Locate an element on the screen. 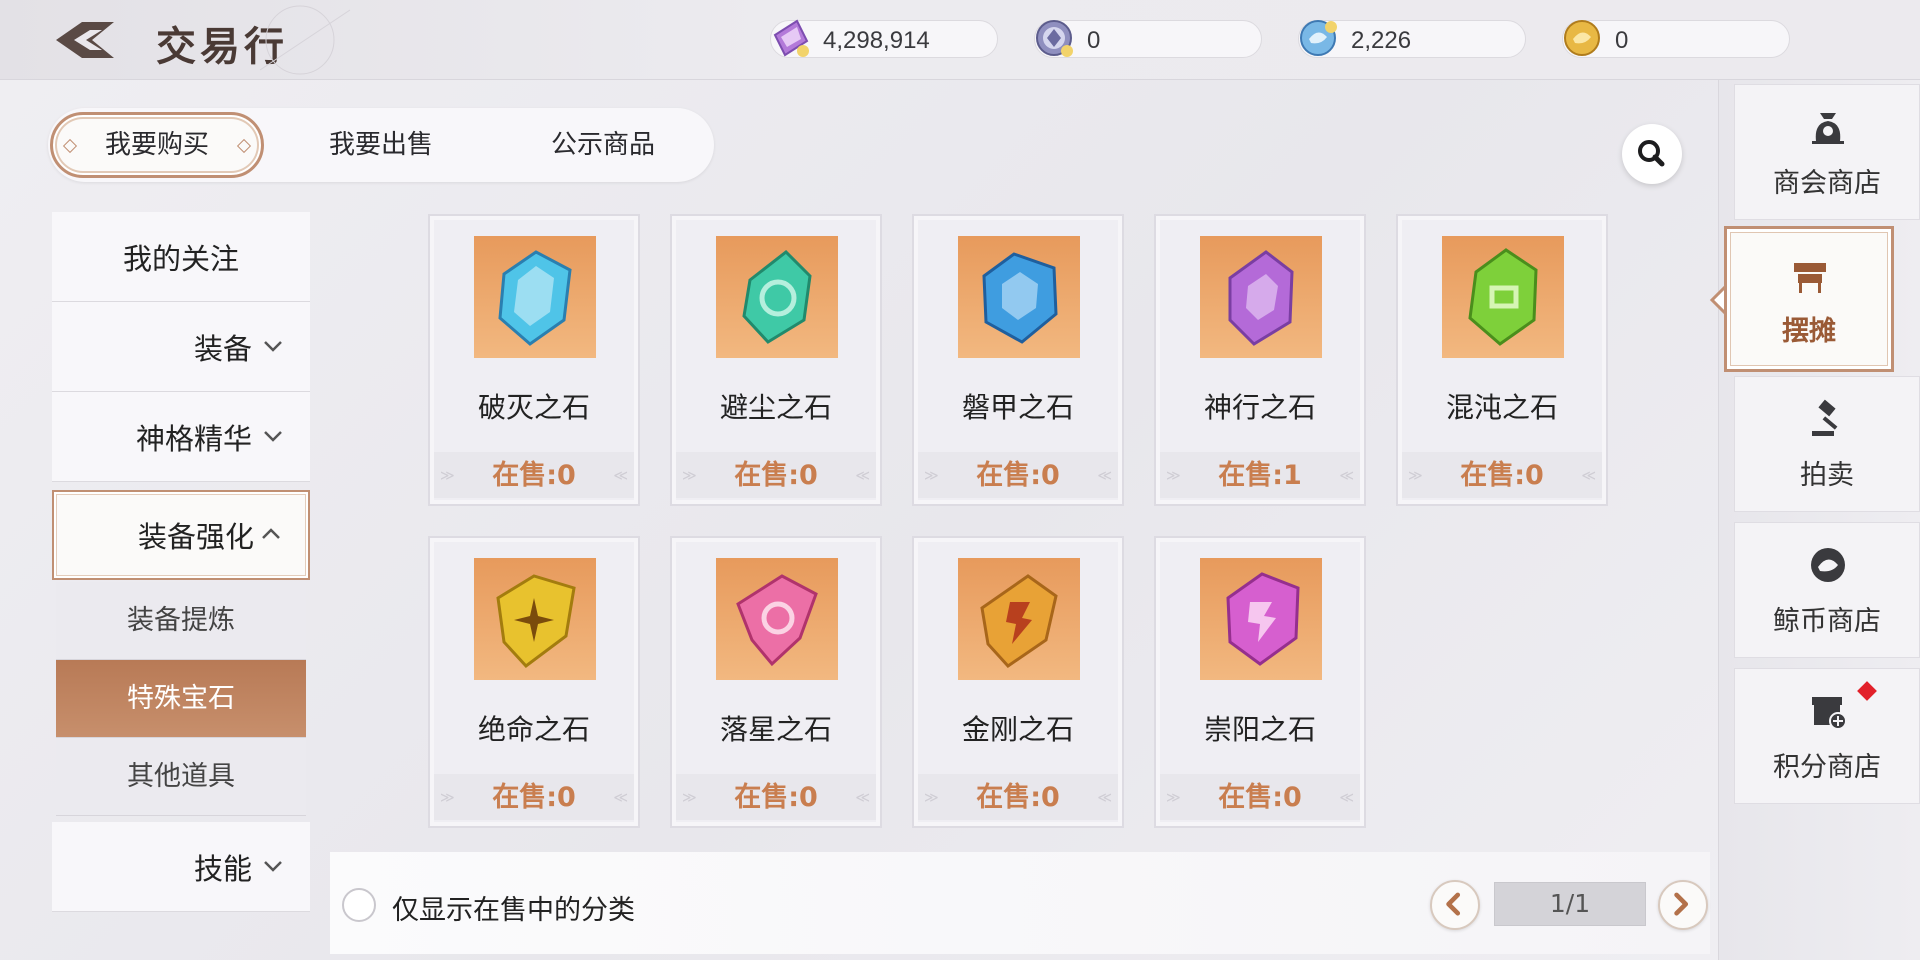 This screenshot has height=960, width=1920. category-label: 神格精华 is located at coordinates (193, 439).